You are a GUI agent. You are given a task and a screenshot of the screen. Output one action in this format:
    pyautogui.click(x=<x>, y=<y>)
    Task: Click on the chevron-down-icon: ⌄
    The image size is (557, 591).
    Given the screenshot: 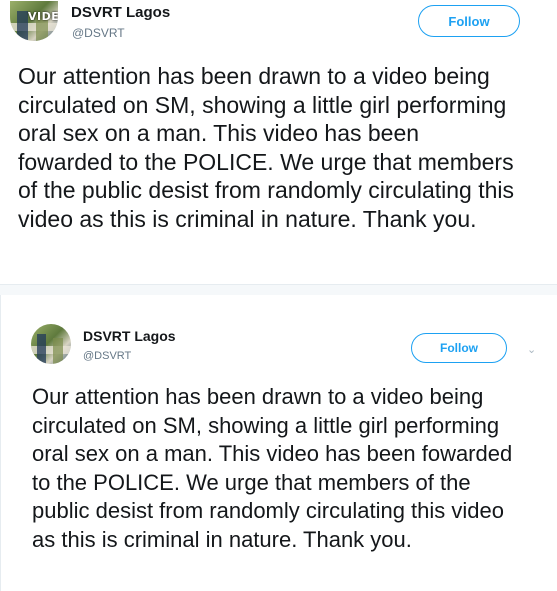 What is the action you would take?
    pyautogui.click(x=531, y=349)
    